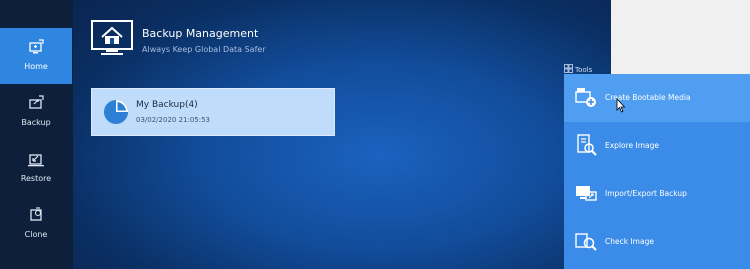 The image size is (750, 269). Describe the element at coordinates (646, 193) in the screenshot. I see `tool-label: Import/Export Backup` at that location.